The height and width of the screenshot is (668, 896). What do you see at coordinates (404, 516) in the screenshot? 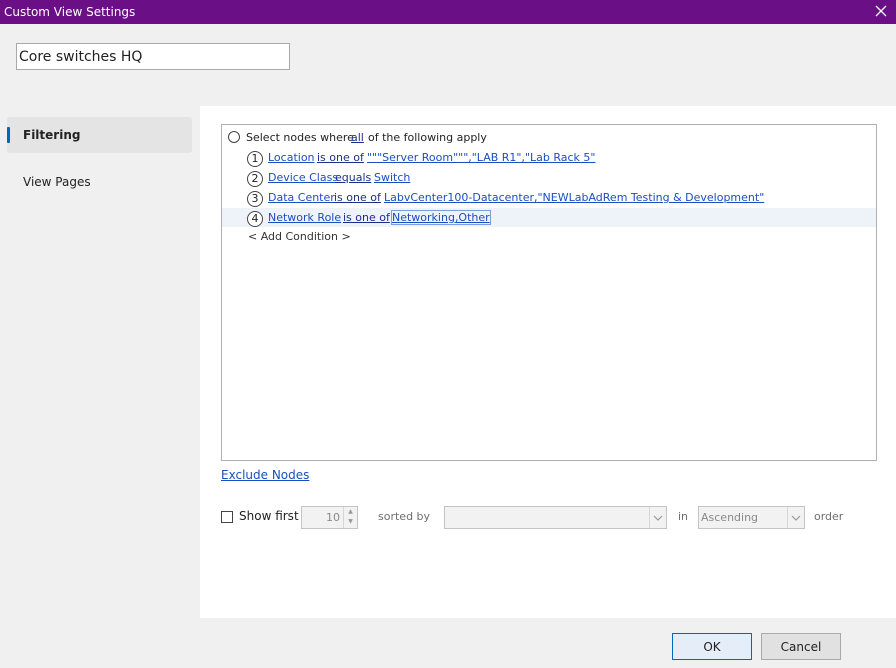
I see `sorted-by-label: sorted by` at bounding box center [404, 516].